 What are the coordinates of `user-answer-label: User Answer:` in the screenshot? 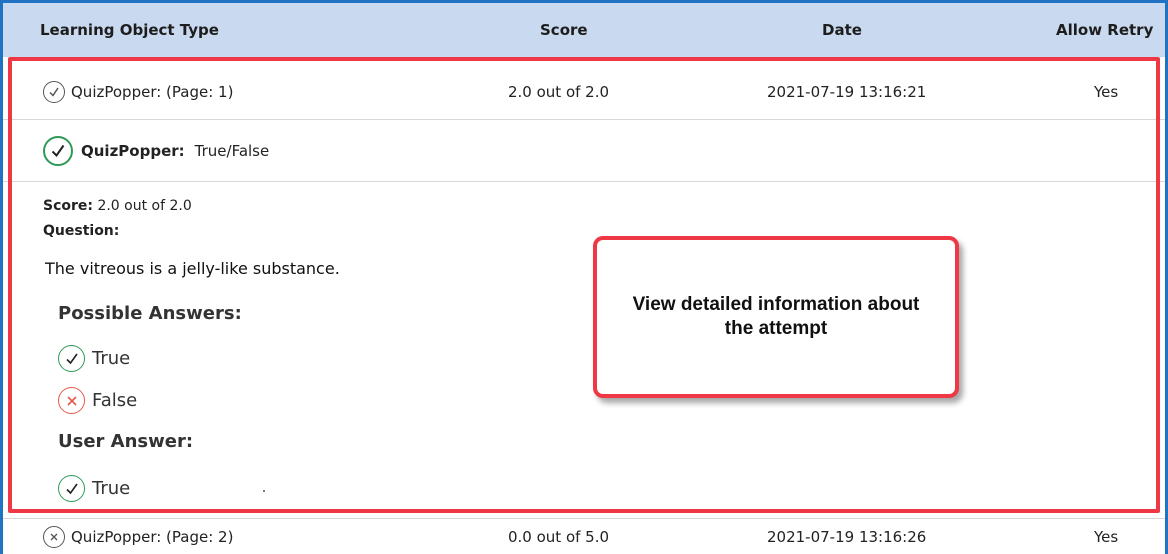 It's located at (126, 441).